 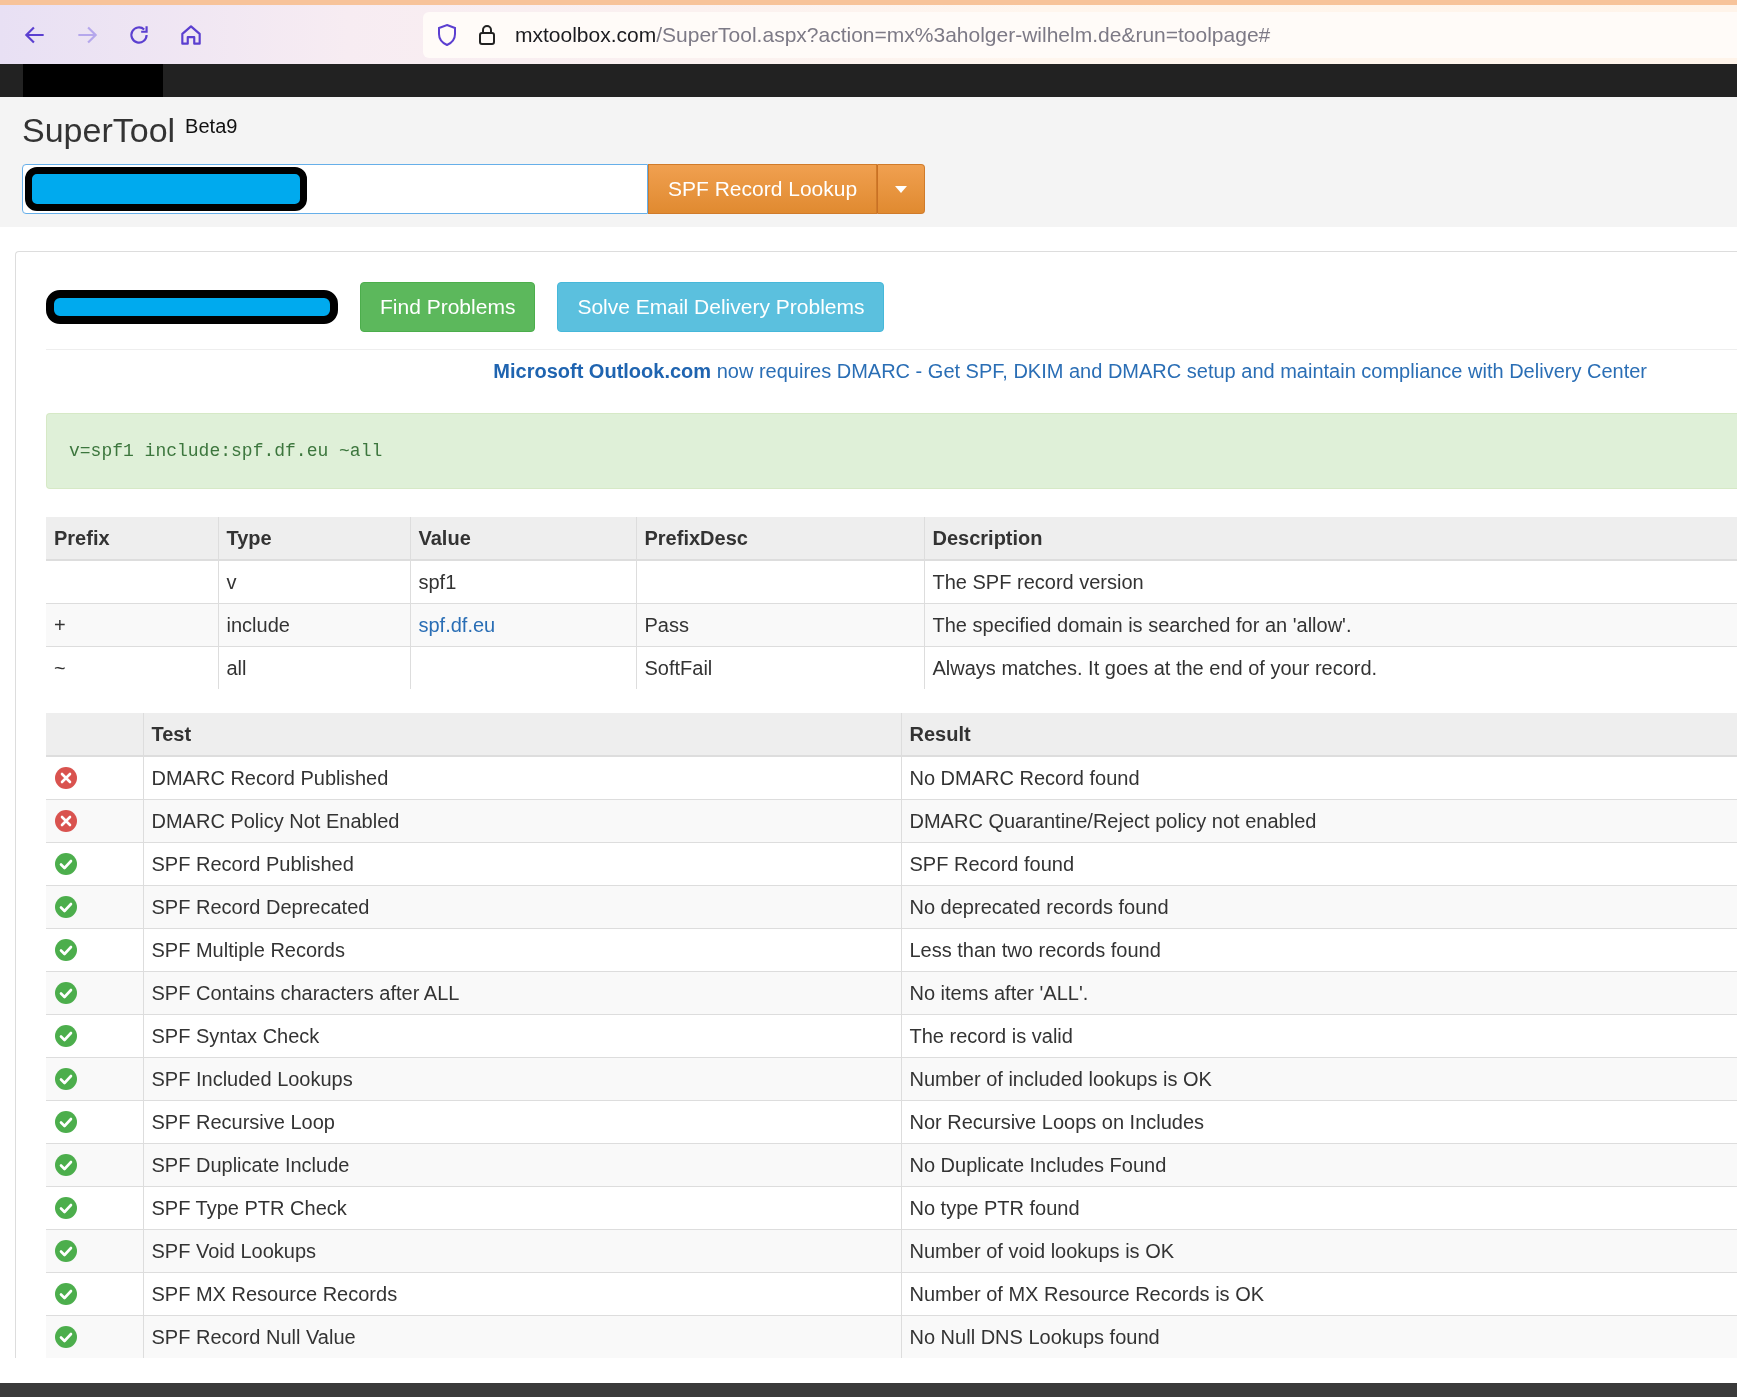 What do you see at coordinates (335, 189) in the screenshot?
I see `search-field` at bounding box center [335, 189].